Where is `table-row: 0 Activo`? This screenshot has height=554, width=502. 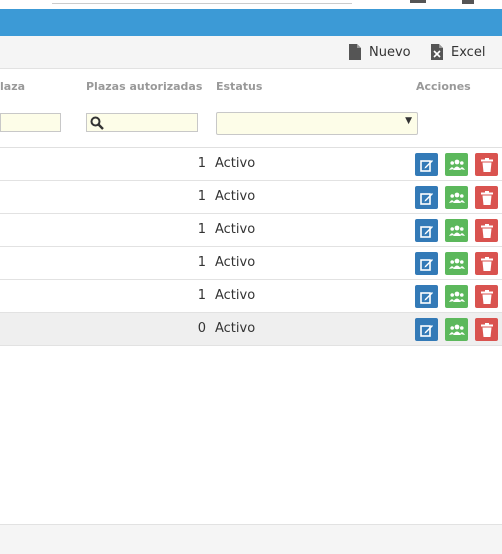 table-row: 0 Activo is located at coordinates (251, 329).